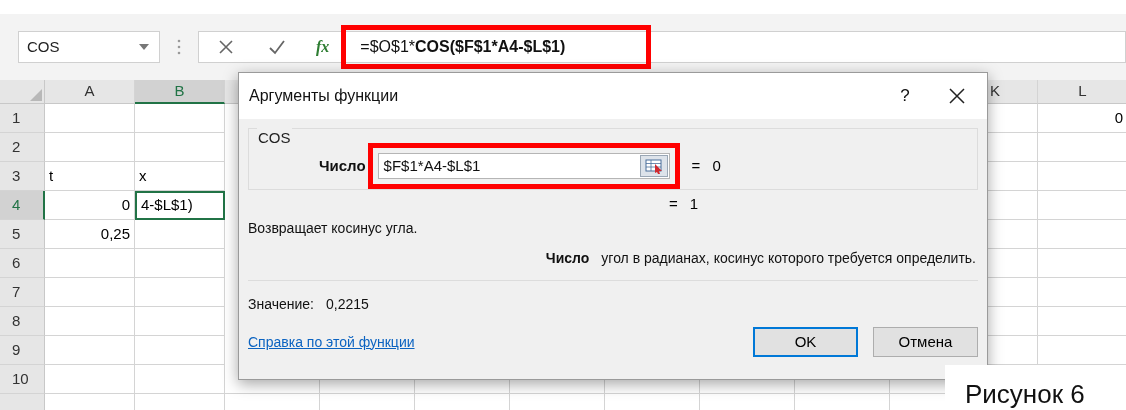  What do you see at coordinates (22, 379) in the screenshot?
I see `row-header: 10` at bounding box center [22, 379].